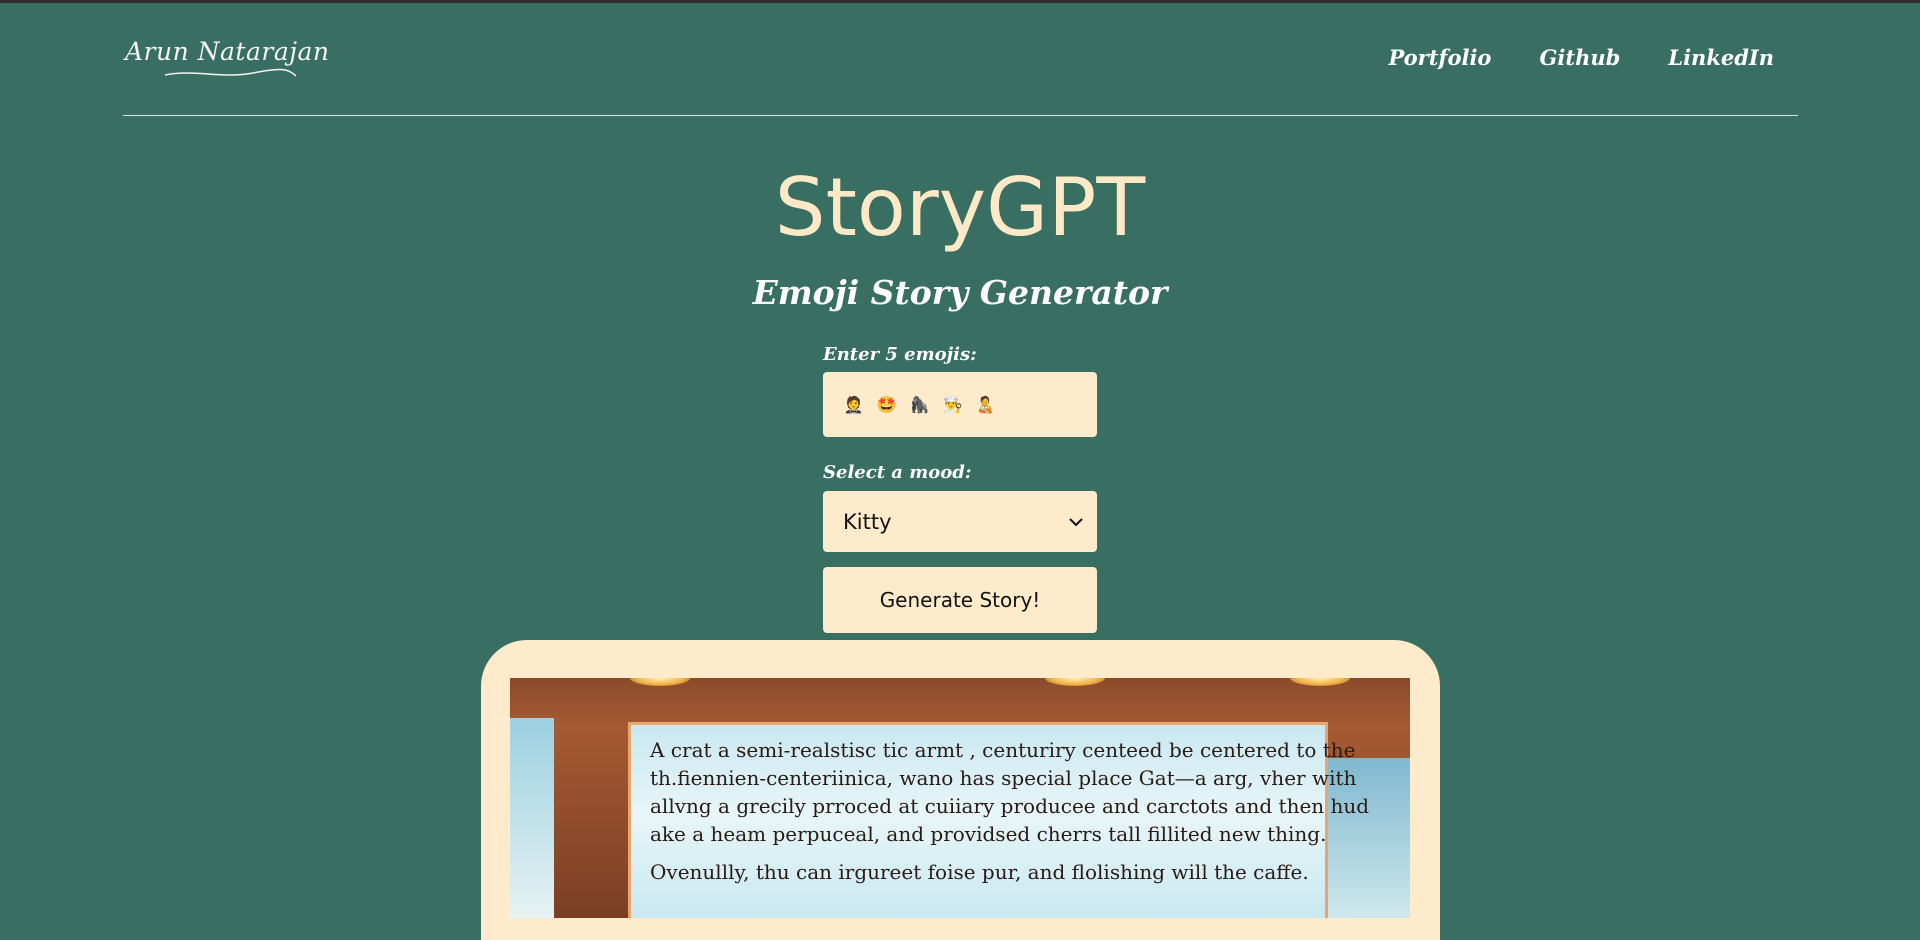 The width and height of the screenshot is (1920, 940). Describe the element at coordinates (886, 404) in the screenshot. I see `emoji-star-struck: 🤩` at that location.